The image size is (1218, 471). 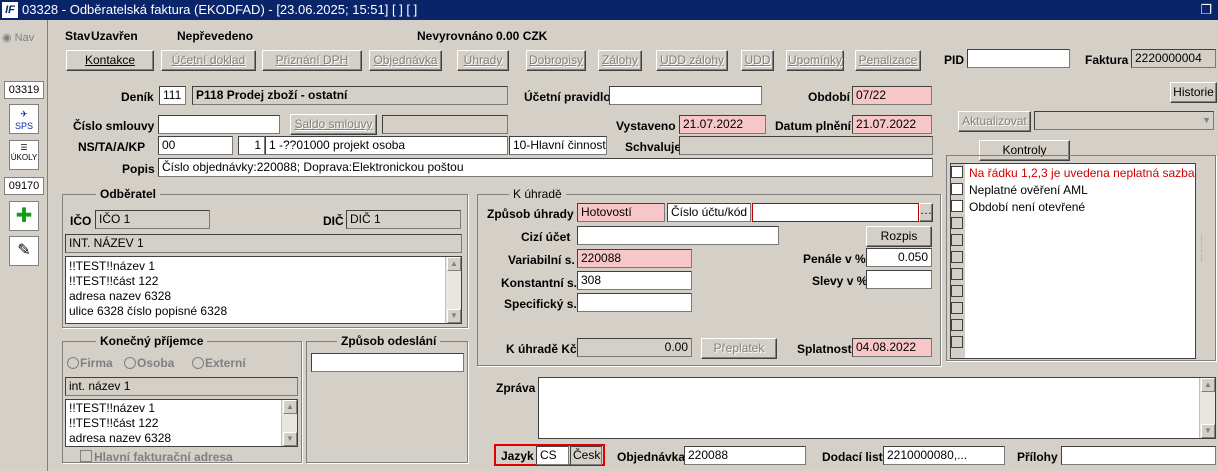 What do you see at coordinates (445, 124) in the screenshot?
I see `smlouva-extra-field` at bounding box center [445, 124].